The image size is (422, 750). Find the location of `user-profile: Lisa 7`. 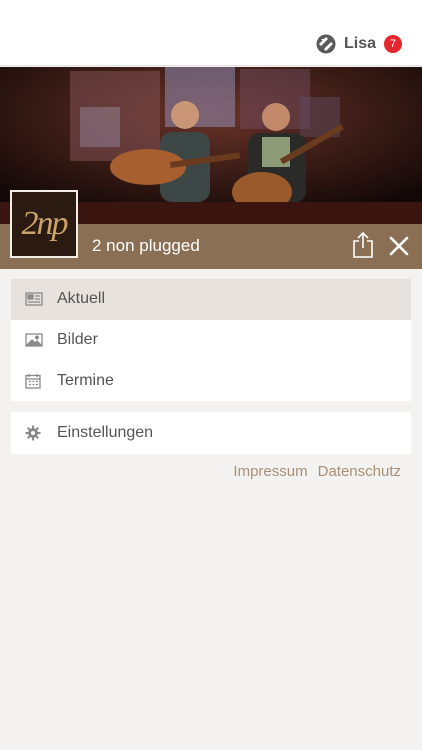

user-profile: Lisa 7 is located at coordinates (359, 44).